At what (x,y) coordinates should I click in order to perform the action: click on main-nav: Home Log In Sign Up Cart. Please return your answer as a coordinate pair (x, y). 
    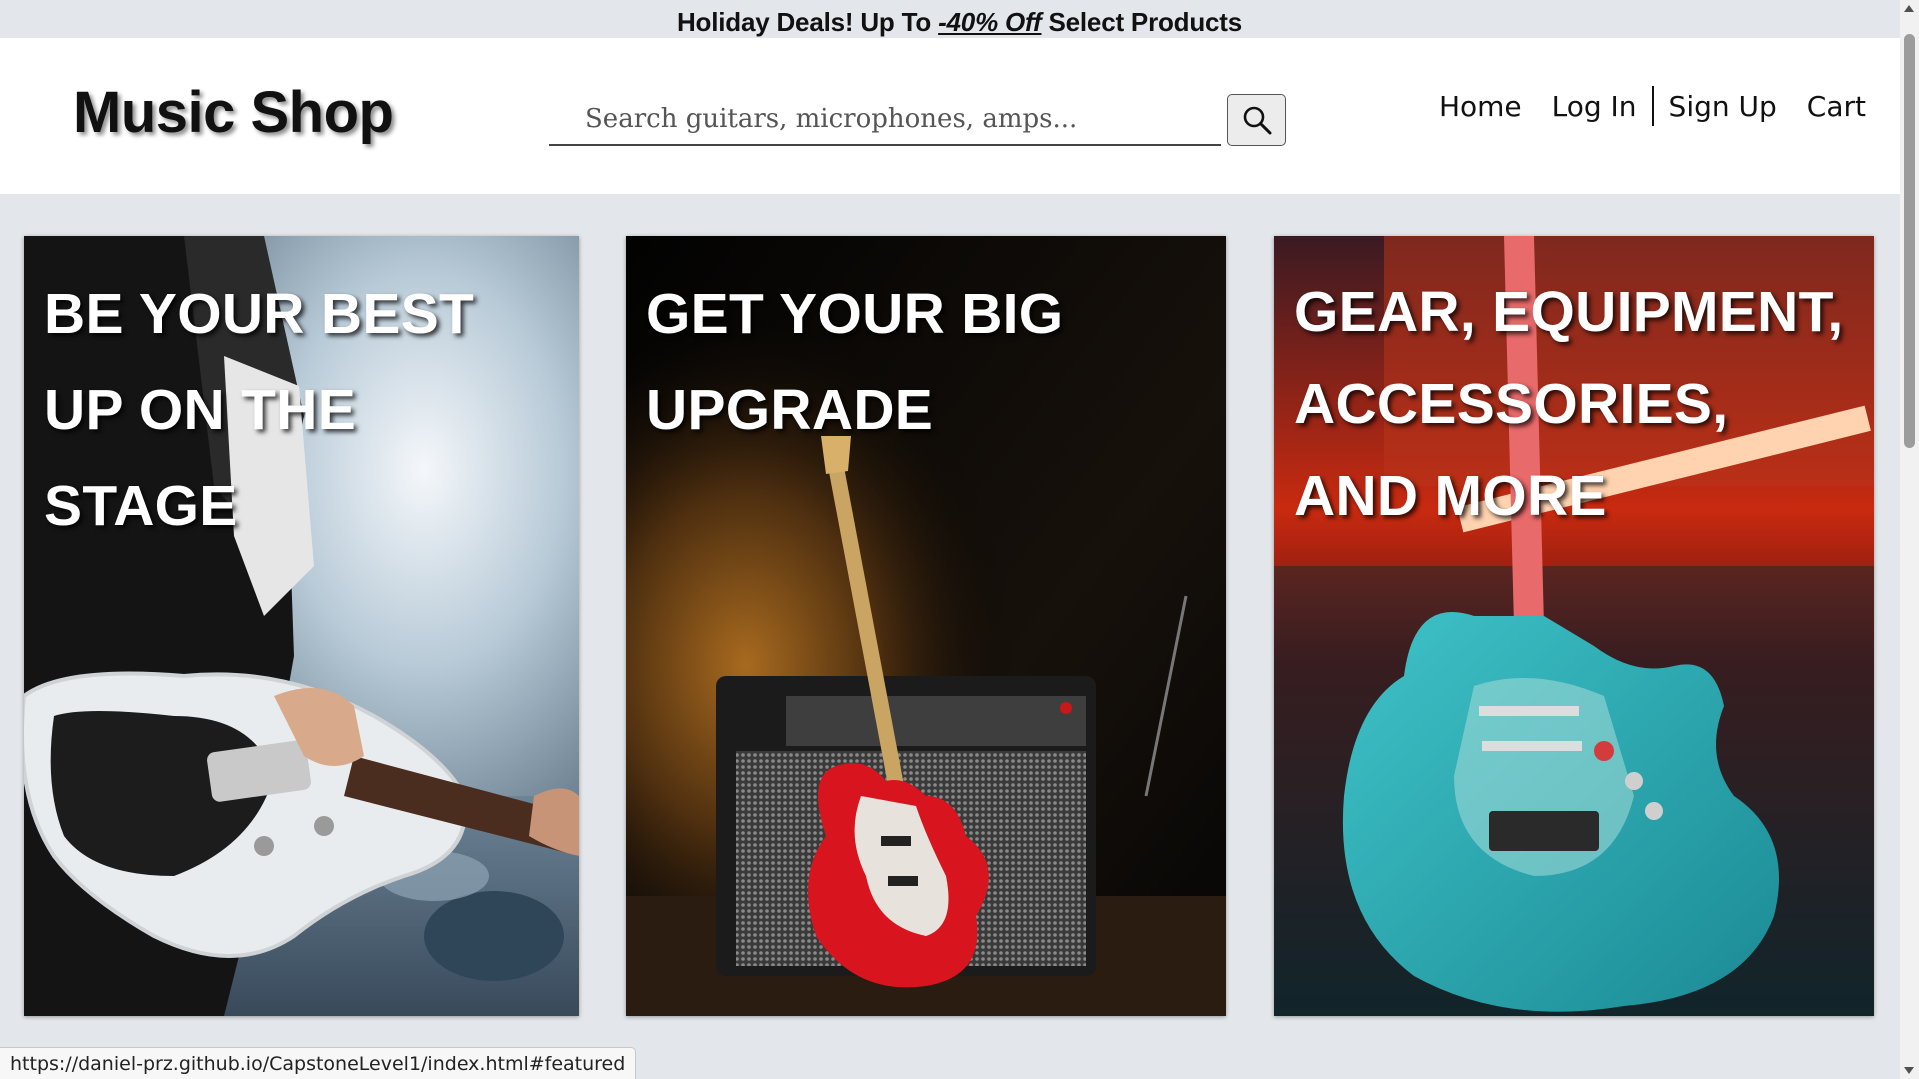
    Looking at the image, I should click on (1652, 106).